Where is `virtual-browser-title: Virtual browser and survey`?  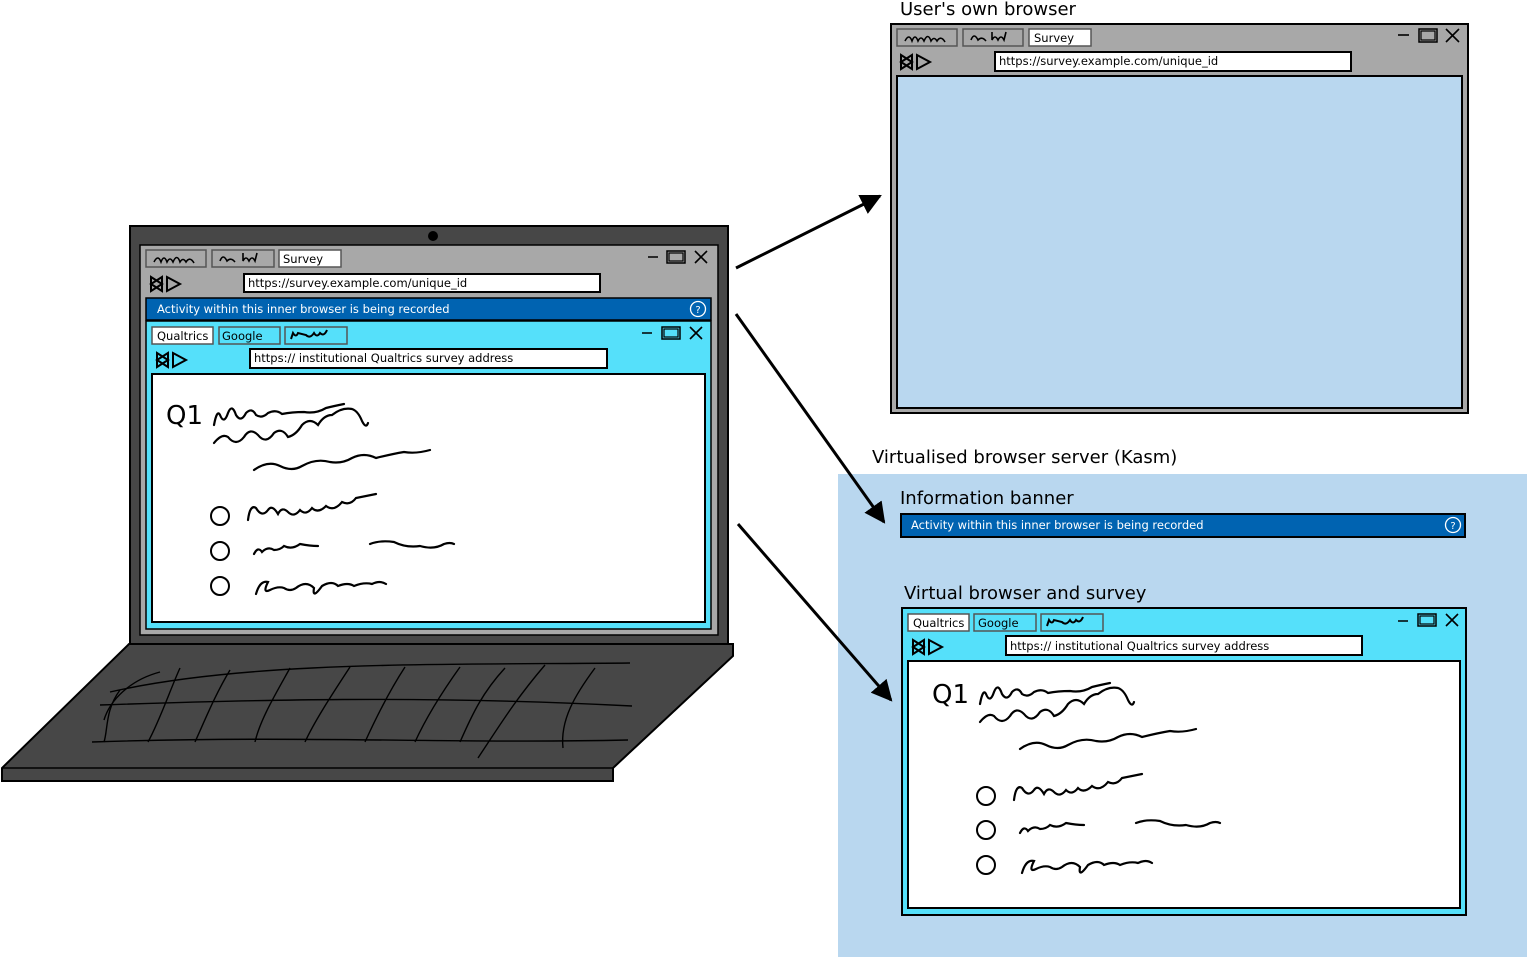 virtual-browser-title: Virtual browser and survey is located at coordinates (1025, 593).